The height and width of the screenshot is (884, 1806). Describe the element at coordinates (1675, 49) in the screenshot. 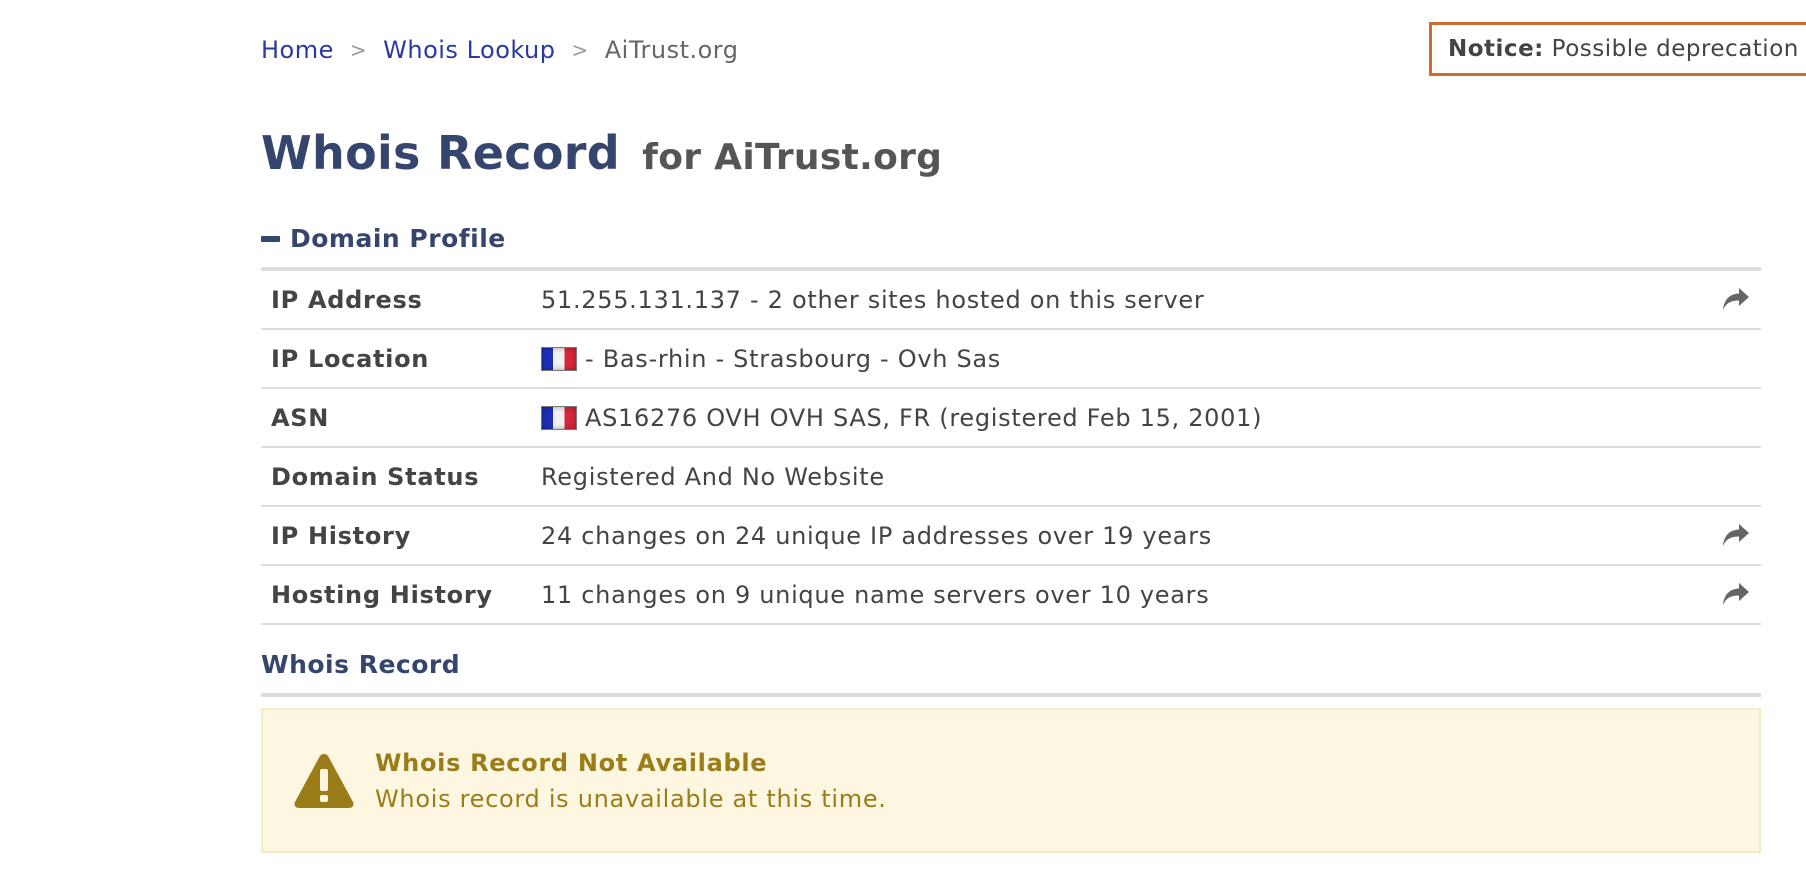

I see `notice-text: Possible deprecation` at that location.